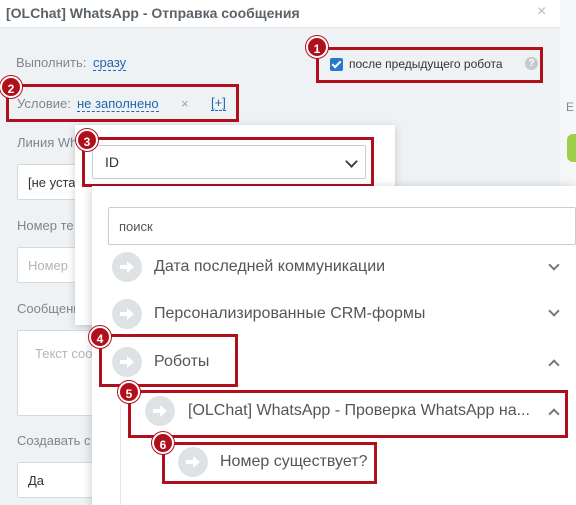  Describe the element at coordinates (163, 443) in the screenshot. I see `step-badge-6: 6` at that location.